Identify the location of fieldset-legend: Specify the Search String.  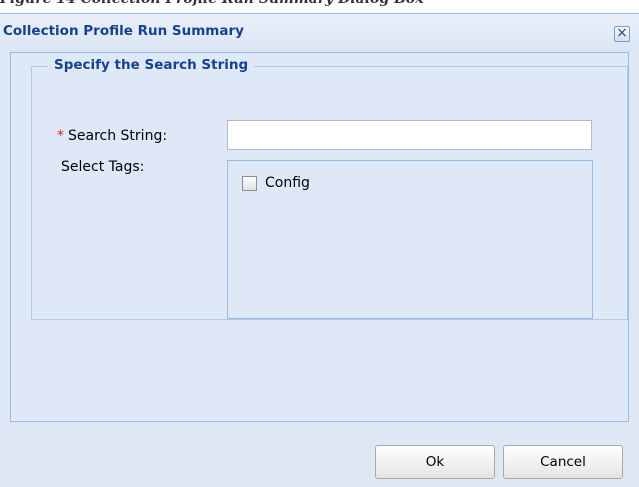
(151, 65).